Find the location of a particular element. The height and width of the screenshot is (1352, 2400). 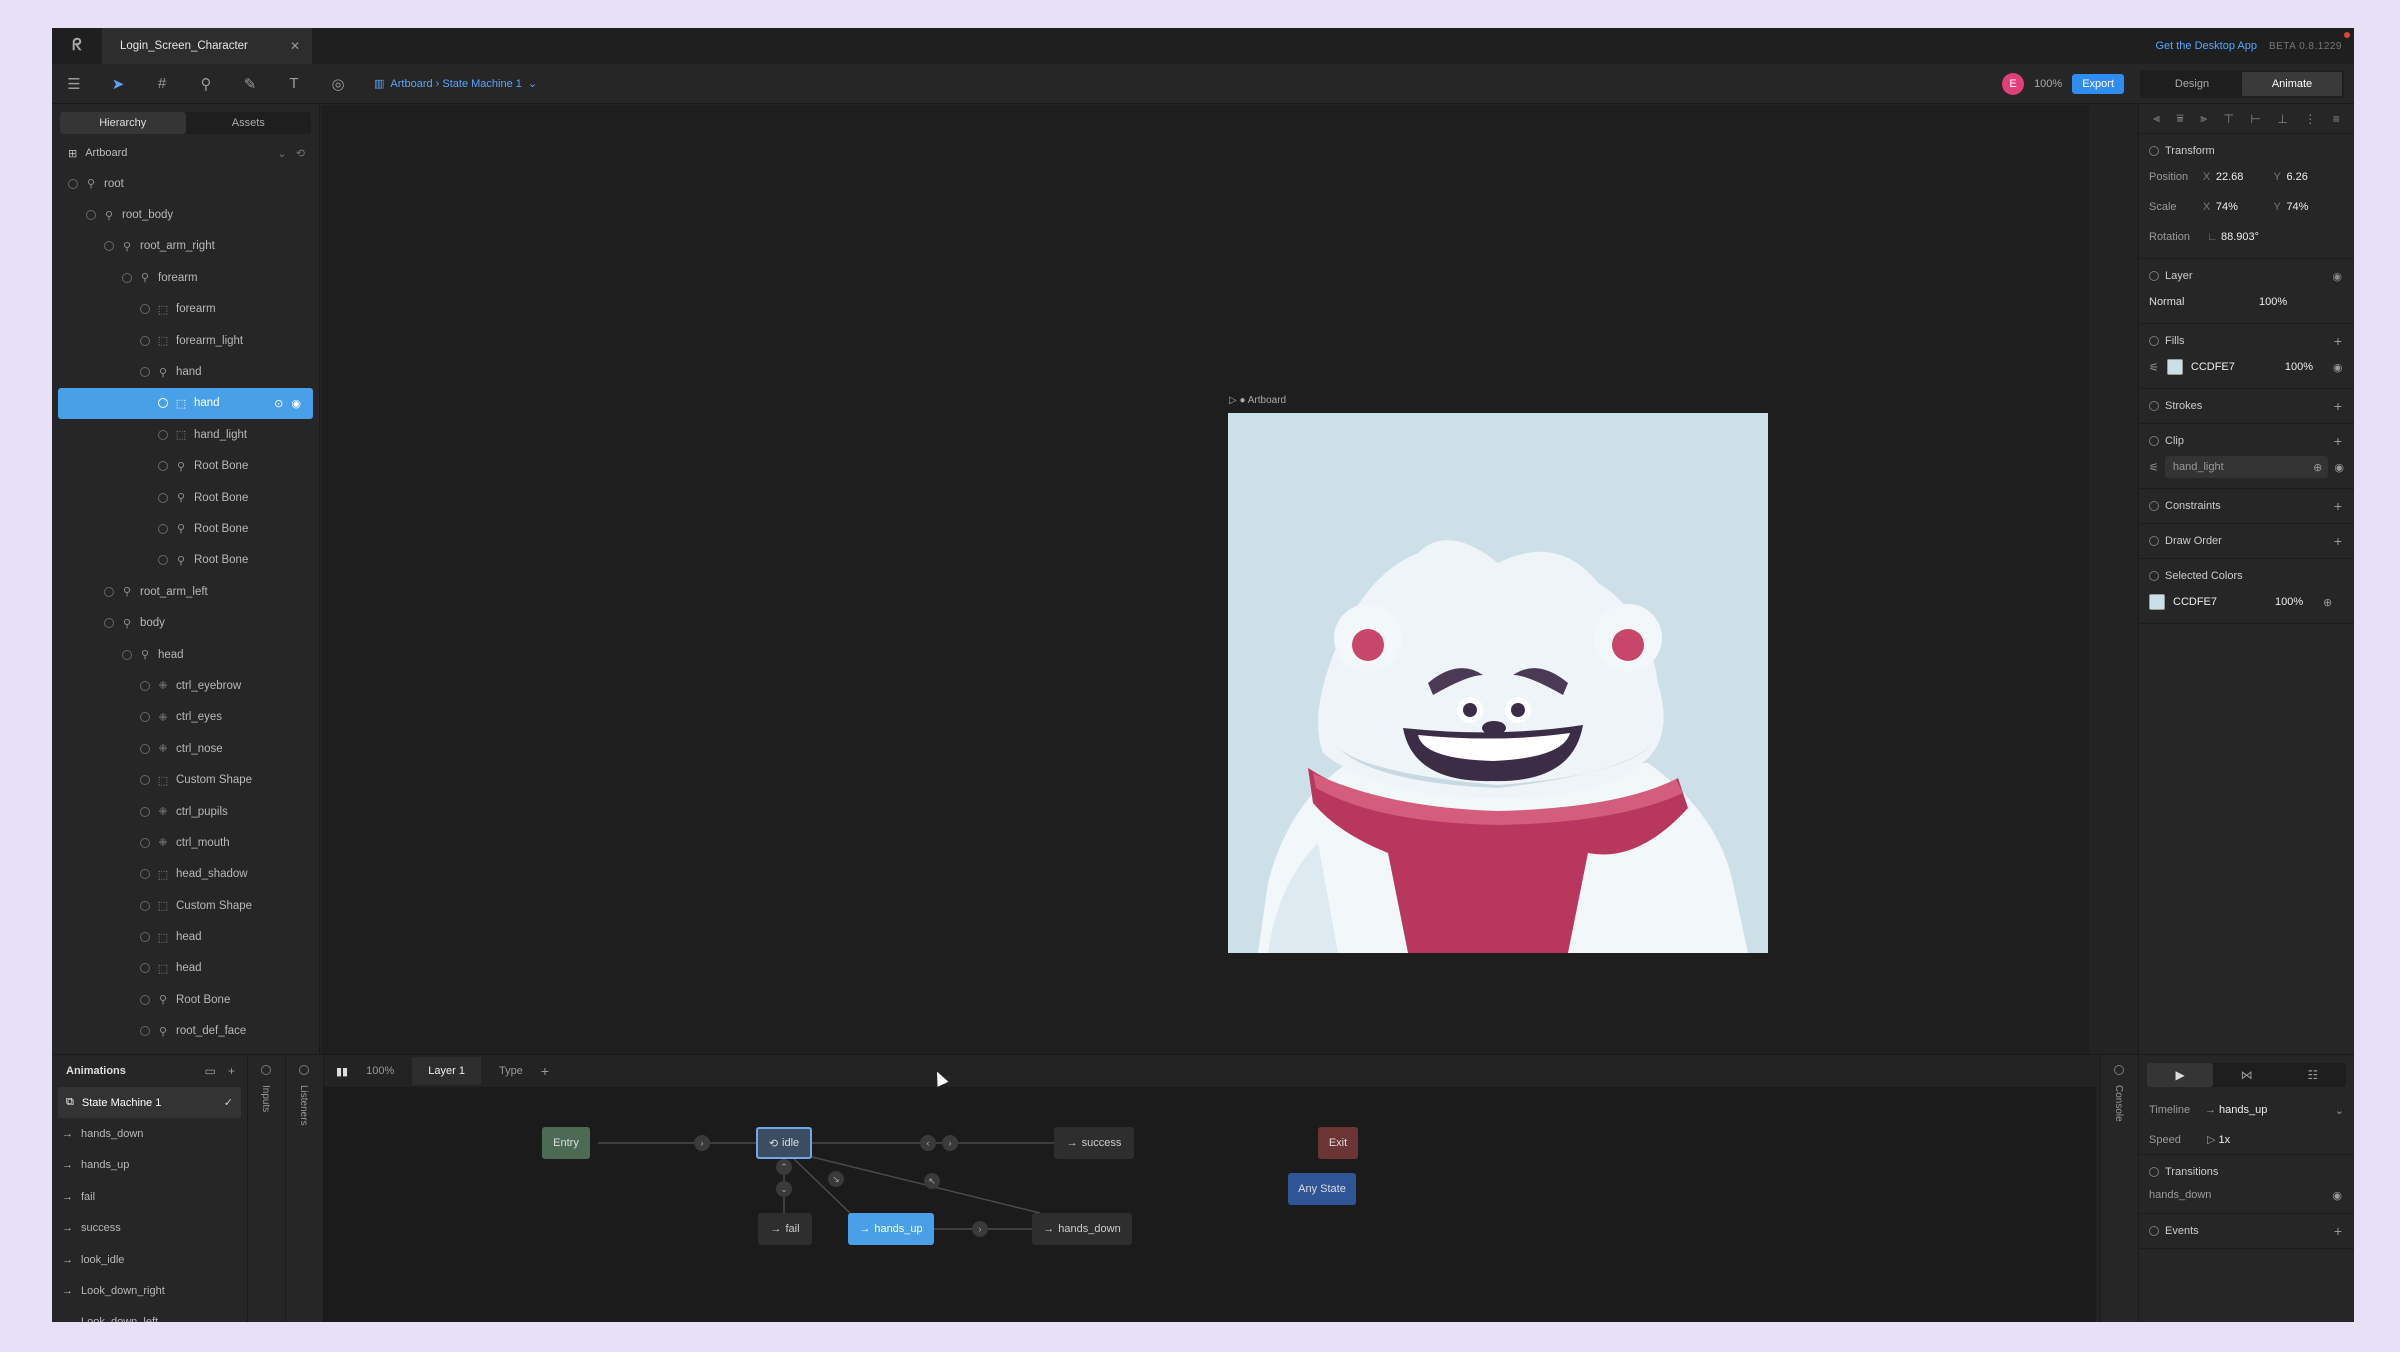

tree-item: ⚲ head is located at coordinates (185, 654).